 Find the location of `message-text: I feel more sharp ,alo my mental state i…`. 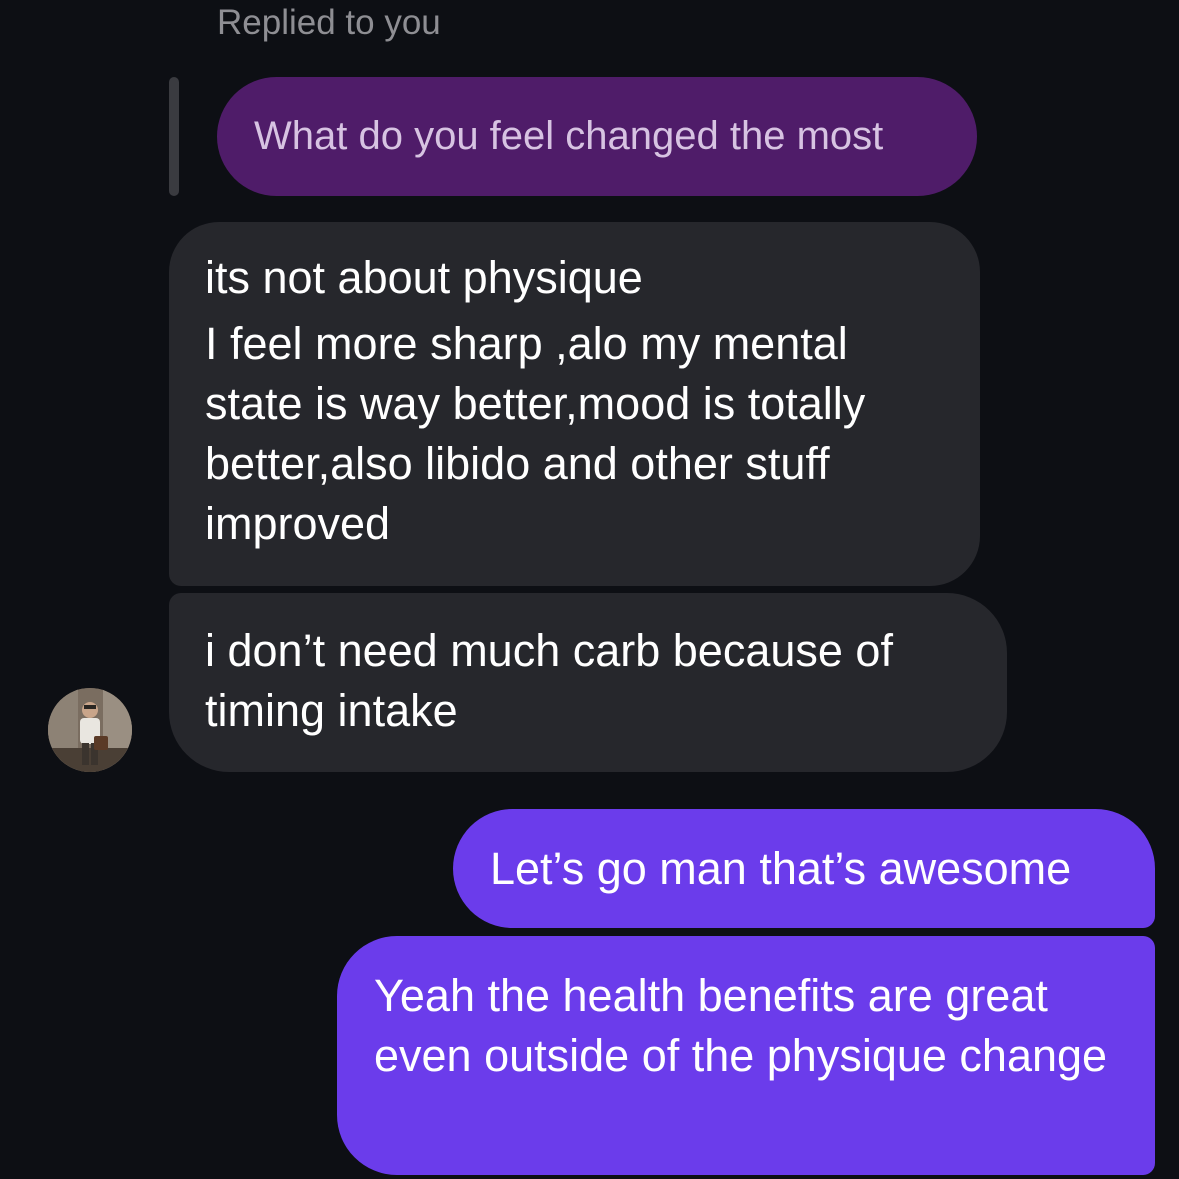

message-text: I feel more sharp ,alo my mental state i… is located at coordinates (535, 433).